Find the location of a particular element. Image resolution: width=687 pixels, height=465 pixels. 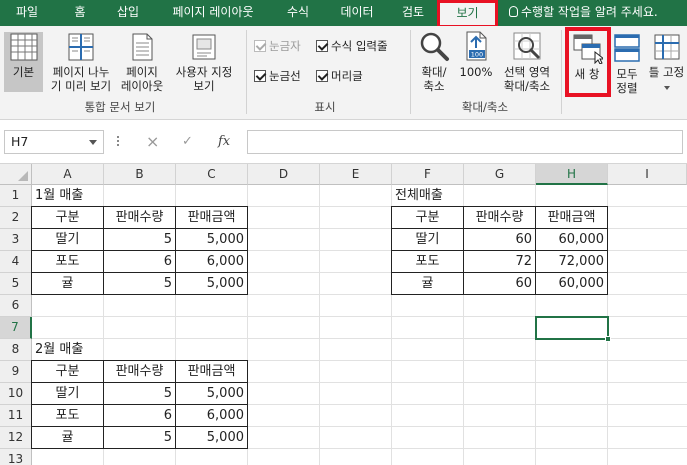

cell-h4: 72,000 is located at coordinates (571, 261).